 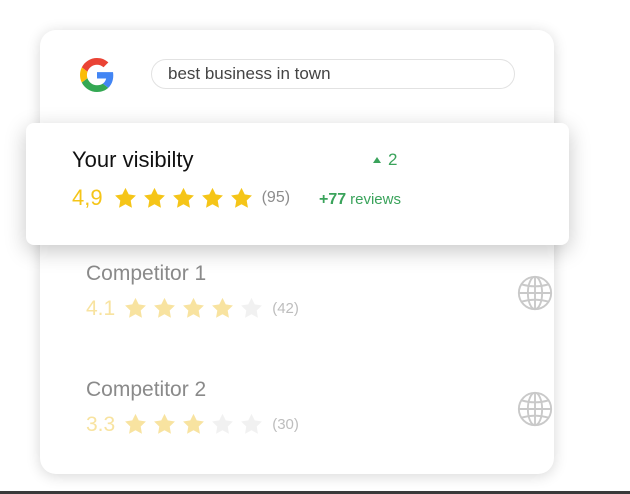 What do you see at coordinates (87, 197) in the screenshot?
I see `your-score: 4,9` at bounding box center [87, 197].